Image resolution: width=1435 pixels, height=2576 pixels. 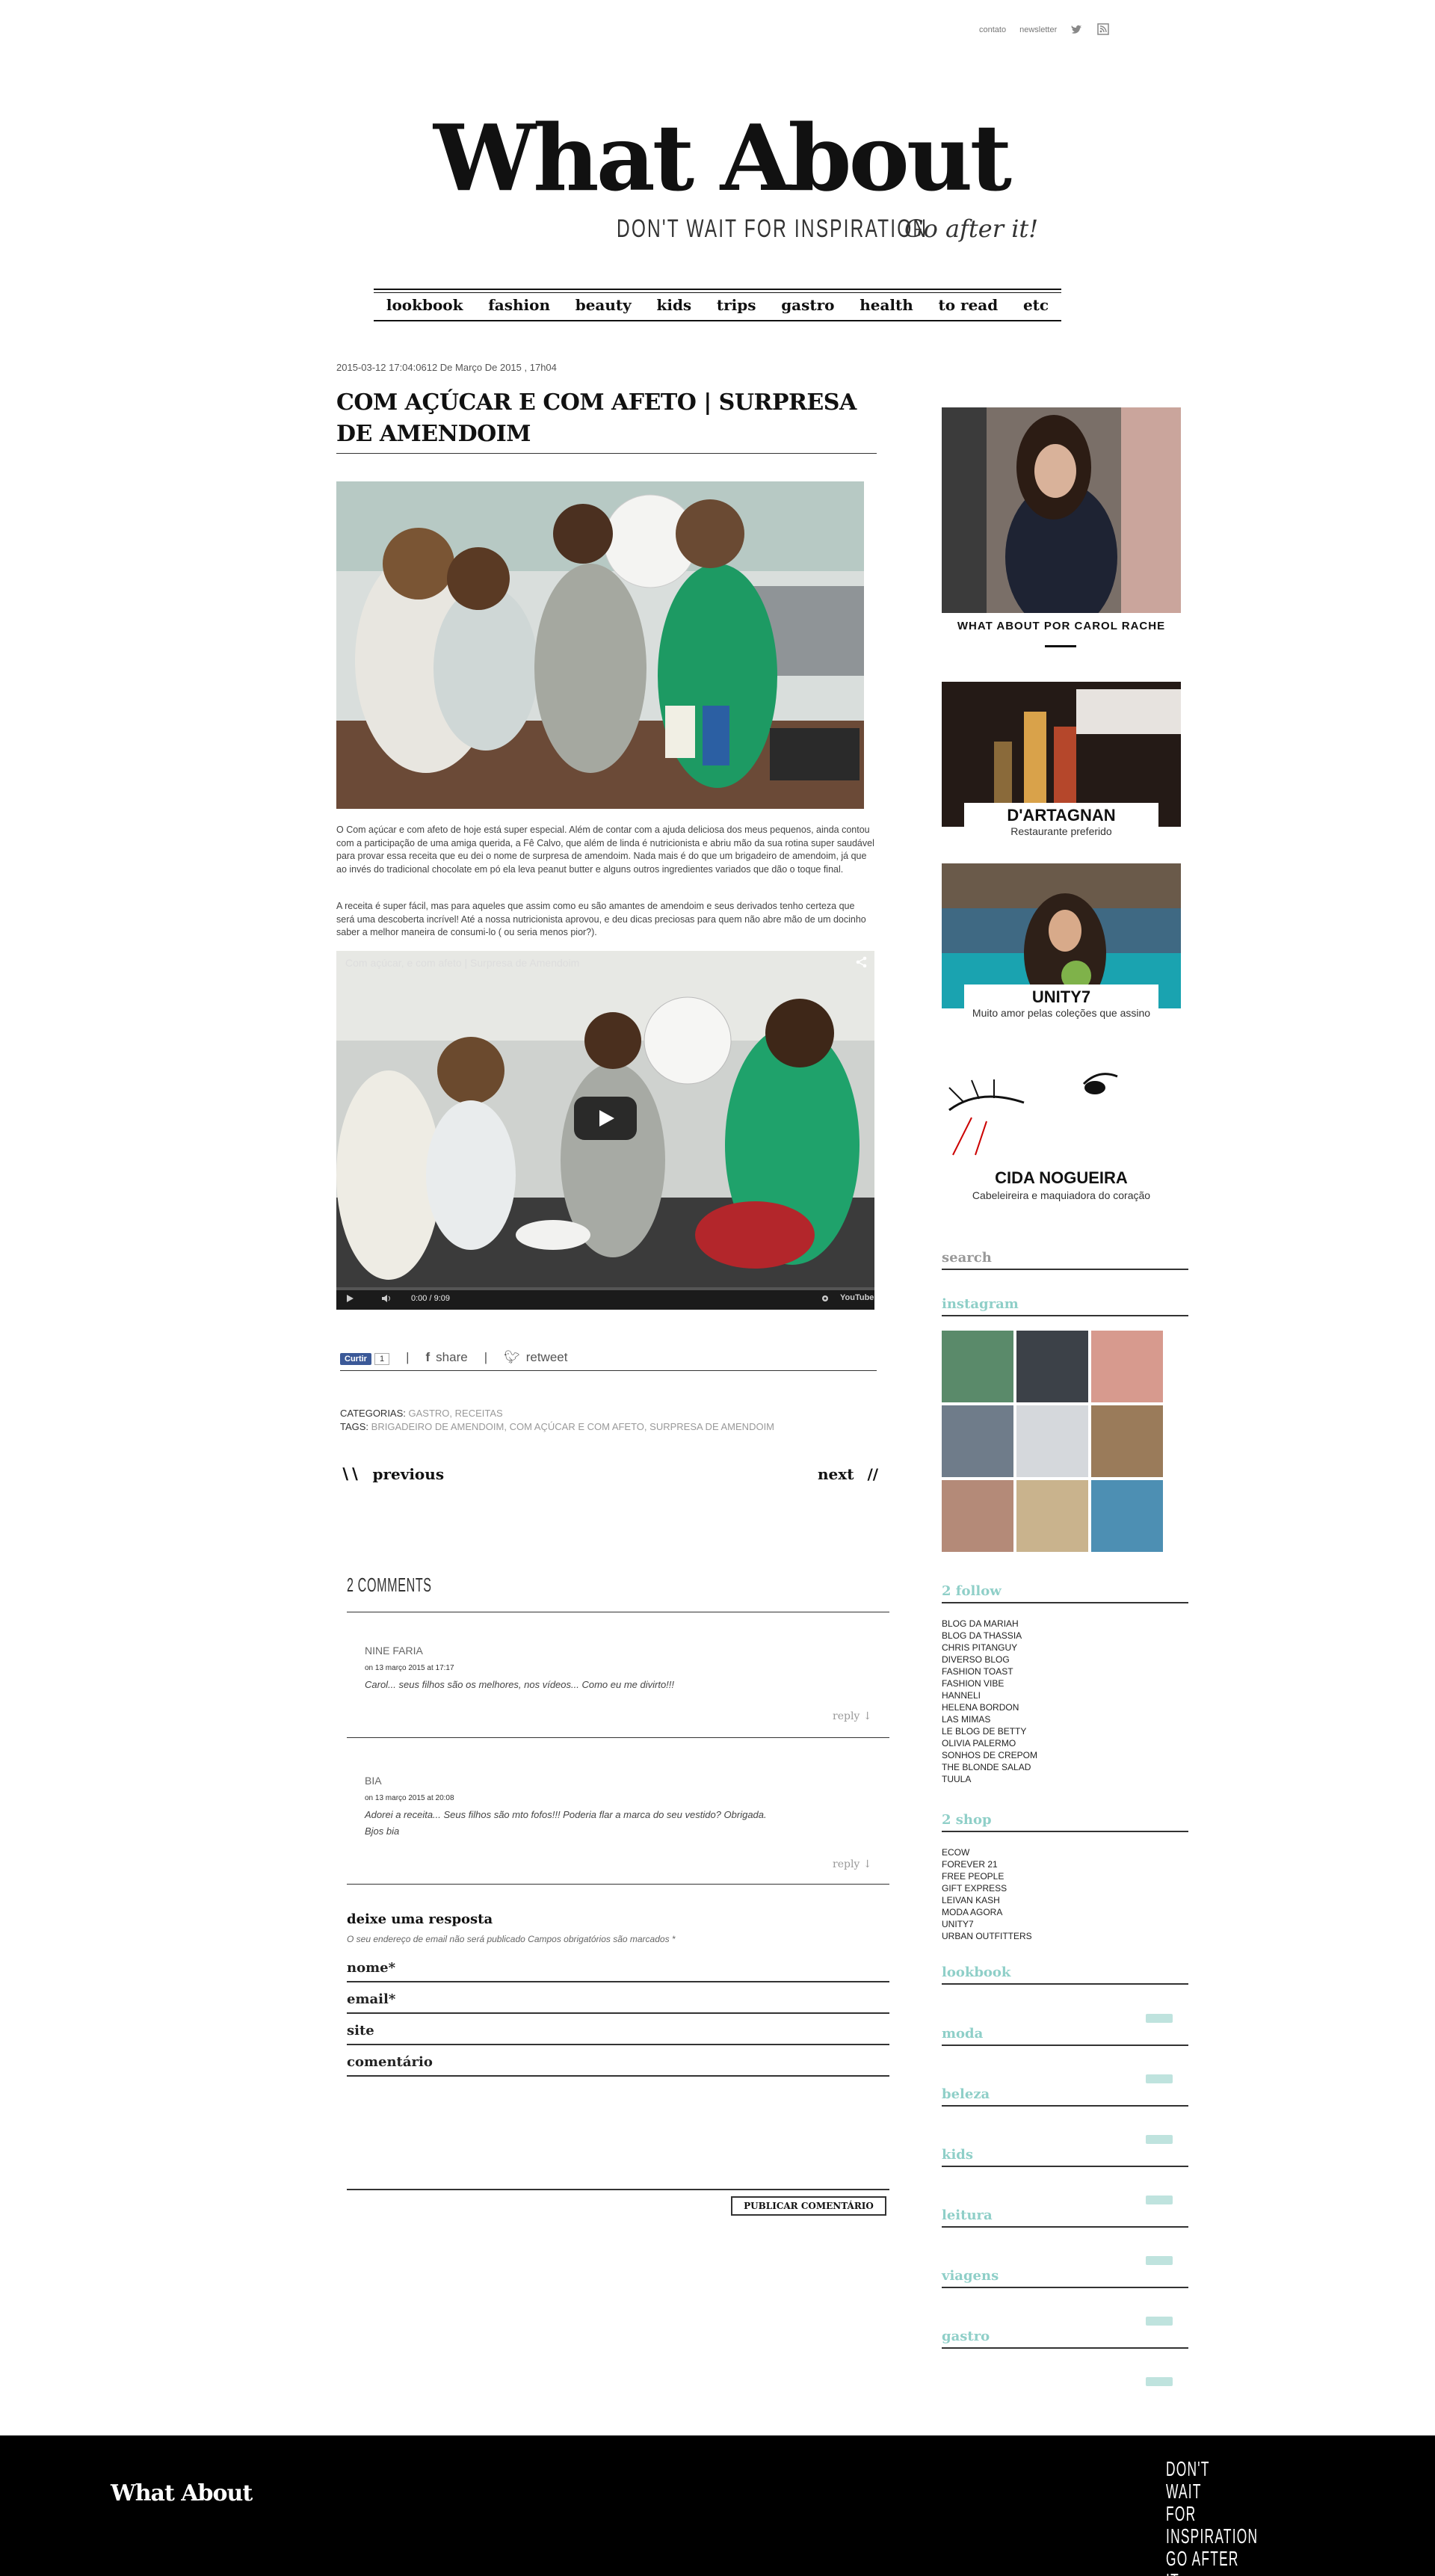 What do you see at coordinates (1104, 30) in the screenshot?
I see `rss-icon` at bounding box center [1104, 30].